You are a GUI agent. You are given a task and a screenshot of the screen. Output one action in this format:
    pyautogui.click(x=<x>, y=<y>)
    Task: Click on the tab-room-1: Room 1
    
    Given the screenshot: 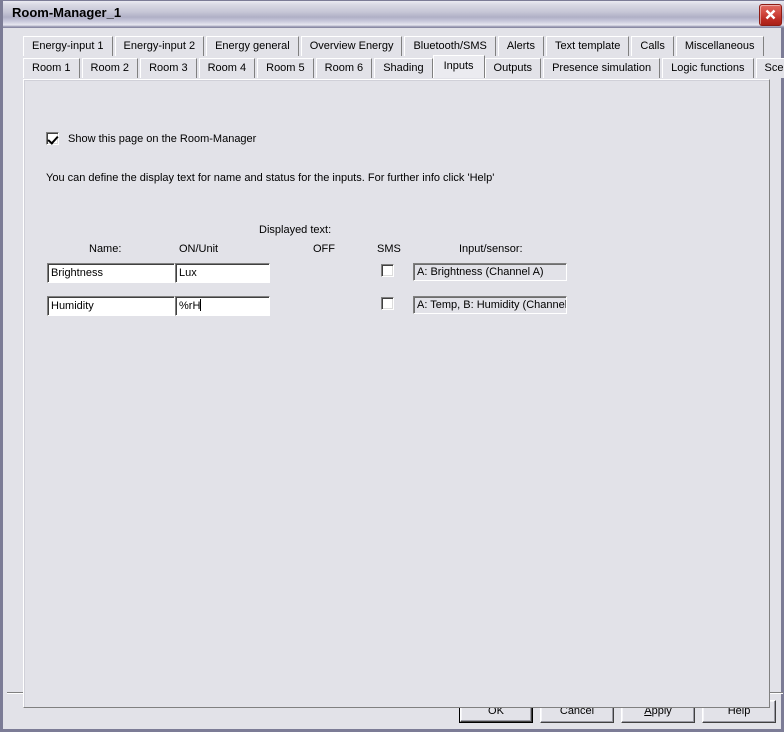 What is the action you would take?
    pyautogui.click(x=51, y=68)
    